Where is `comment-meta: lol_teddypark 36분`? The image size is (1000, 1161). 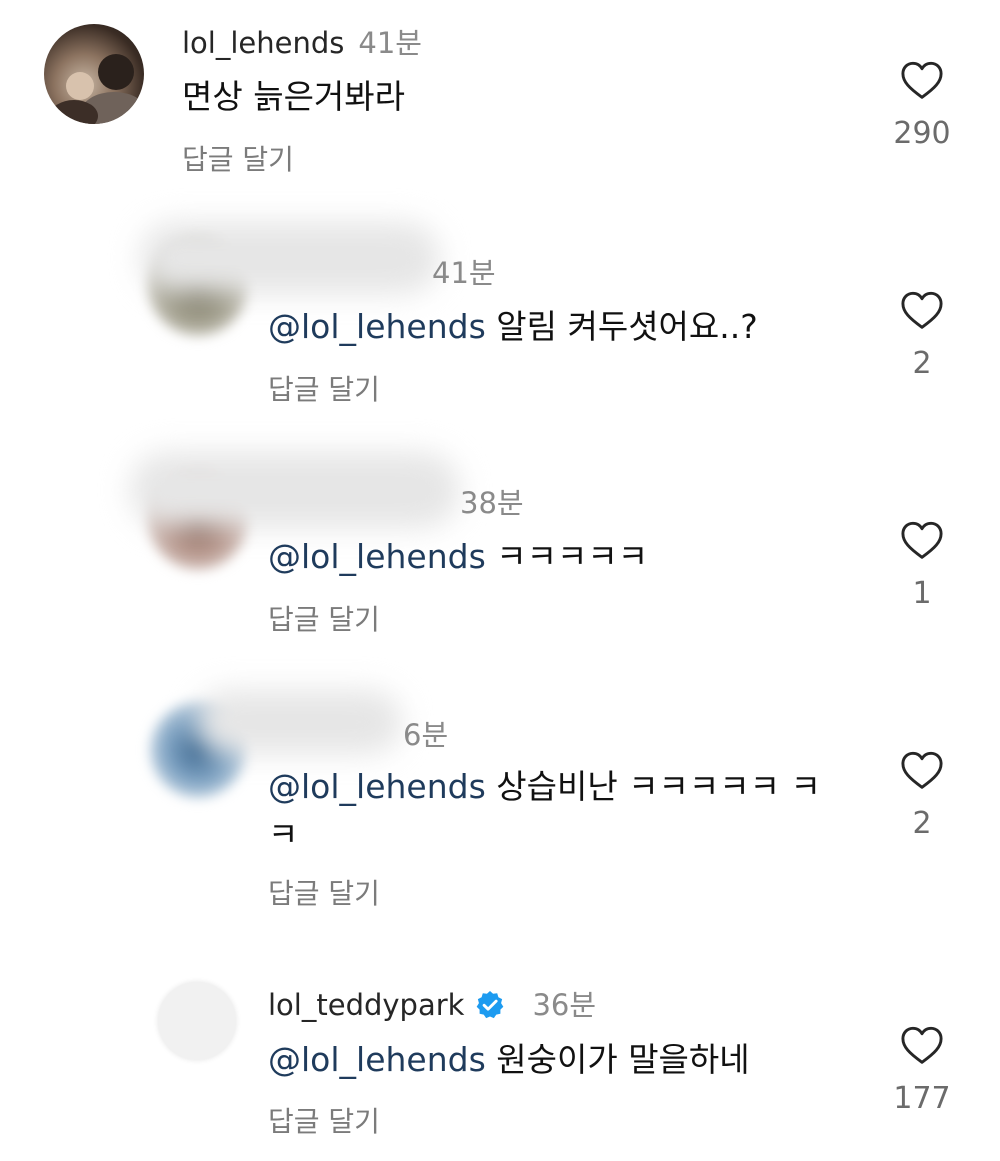 comment-meta: lol_teddypark 36분 is located at coordinates (432, 1003).